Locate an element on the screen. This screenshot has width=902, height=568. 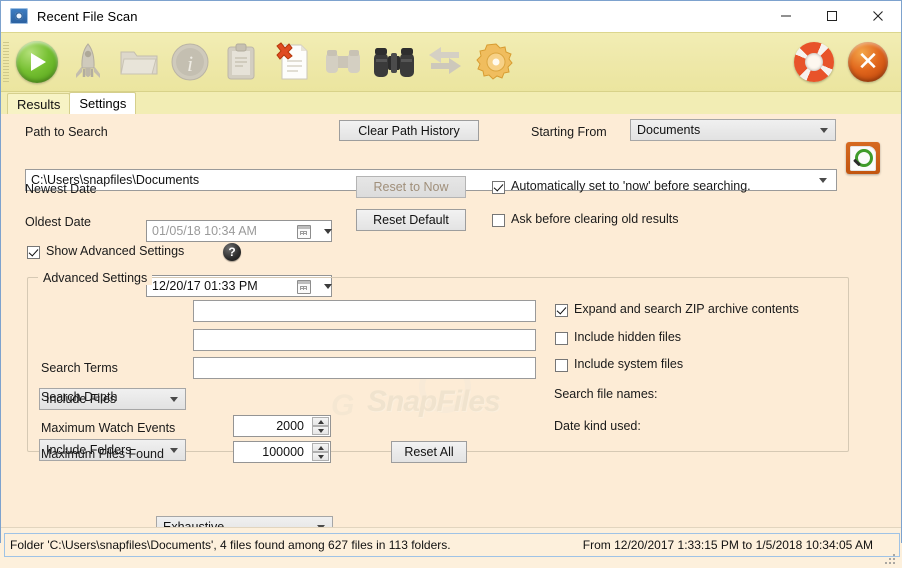
toolbar-right-group: ✕ is located at coordinates (841, 62).